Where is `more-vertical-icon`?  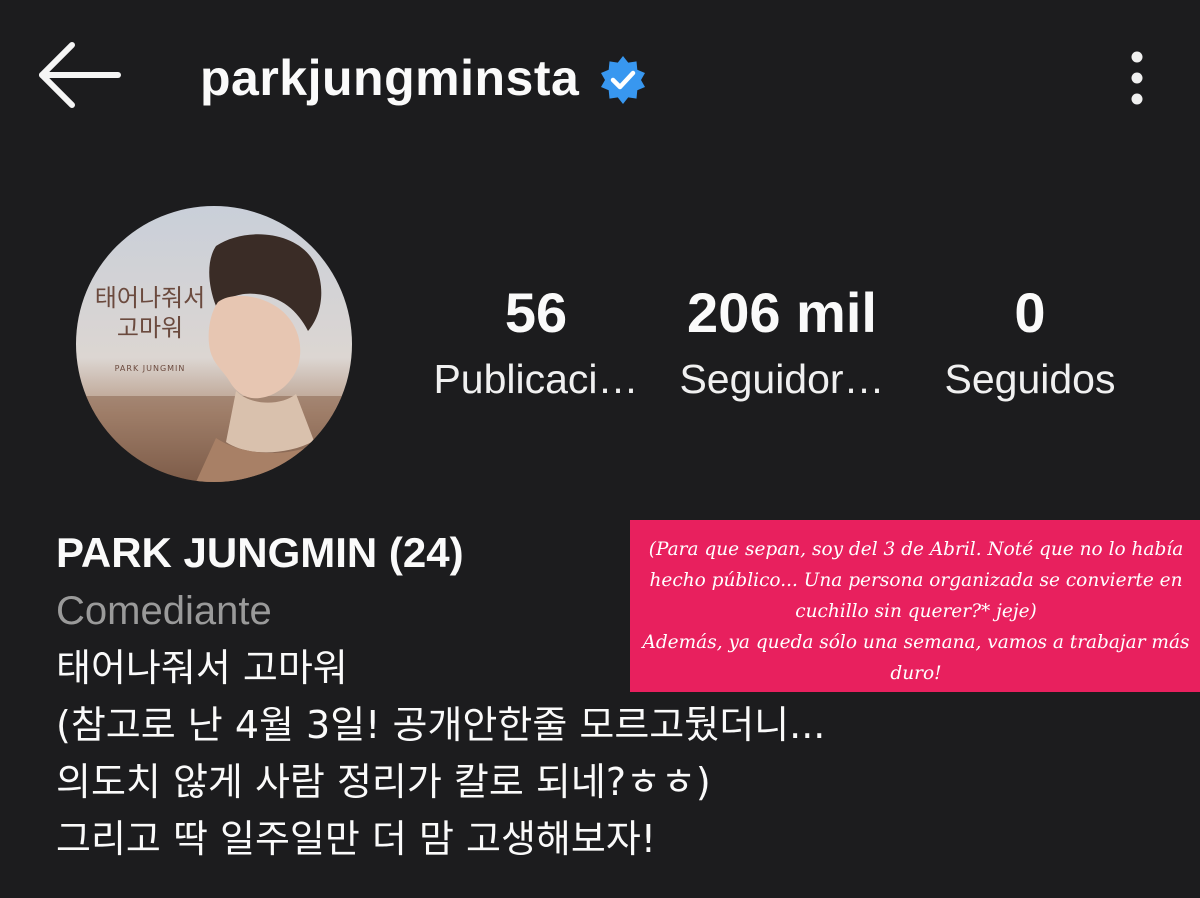 more-vertical-icon is located at coordinates (1137, 78).